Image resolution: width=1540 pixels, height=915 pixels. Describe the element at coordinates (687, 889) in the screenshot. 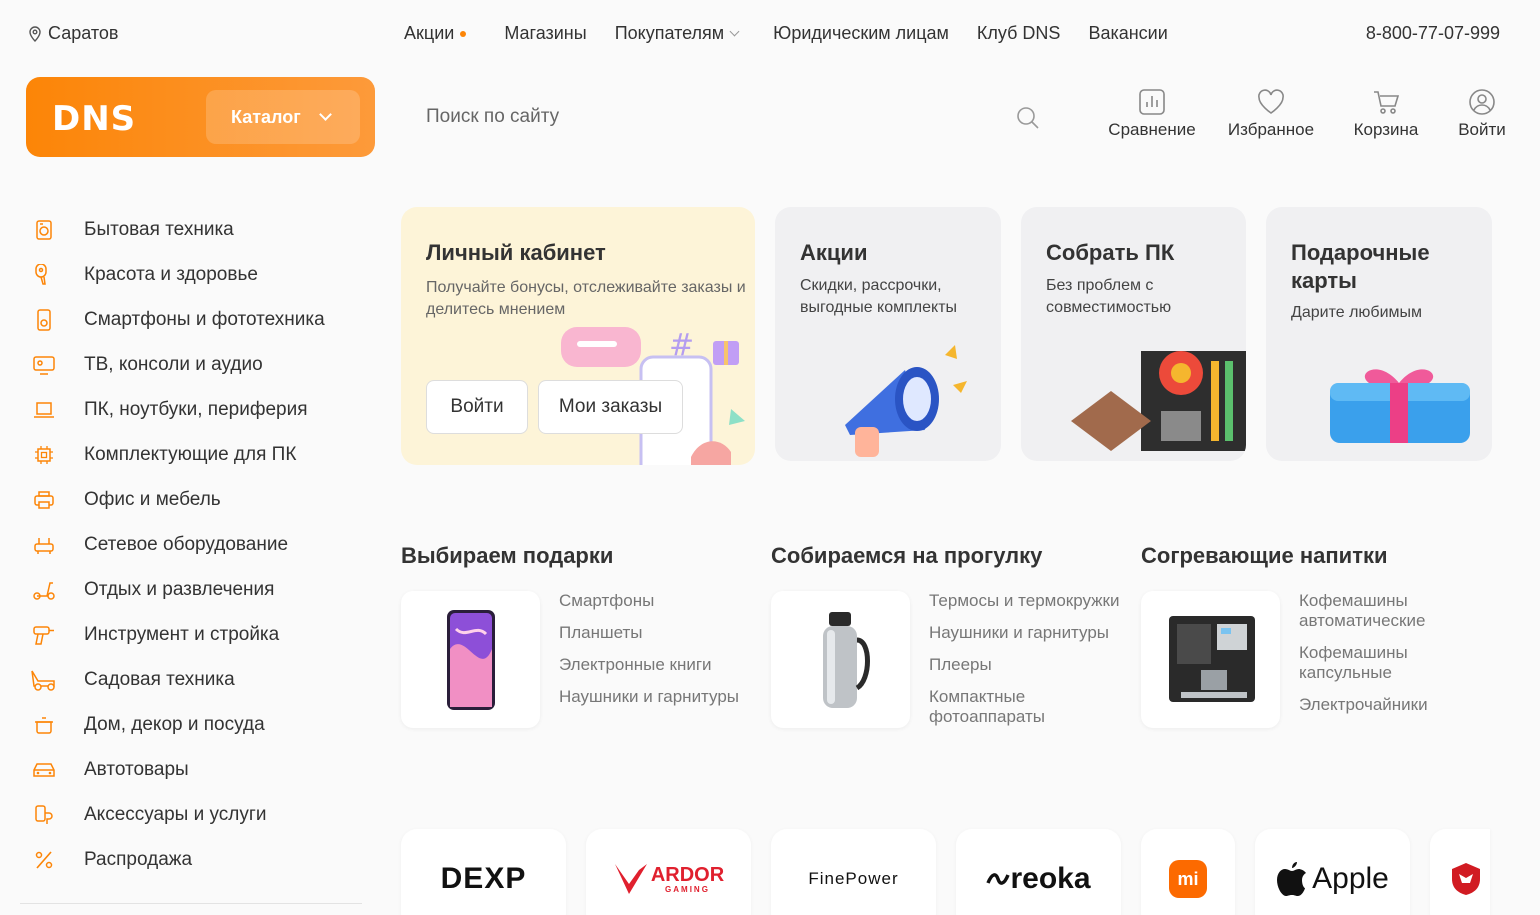

I see `brand-sub-ardor: GAMING` at that location.